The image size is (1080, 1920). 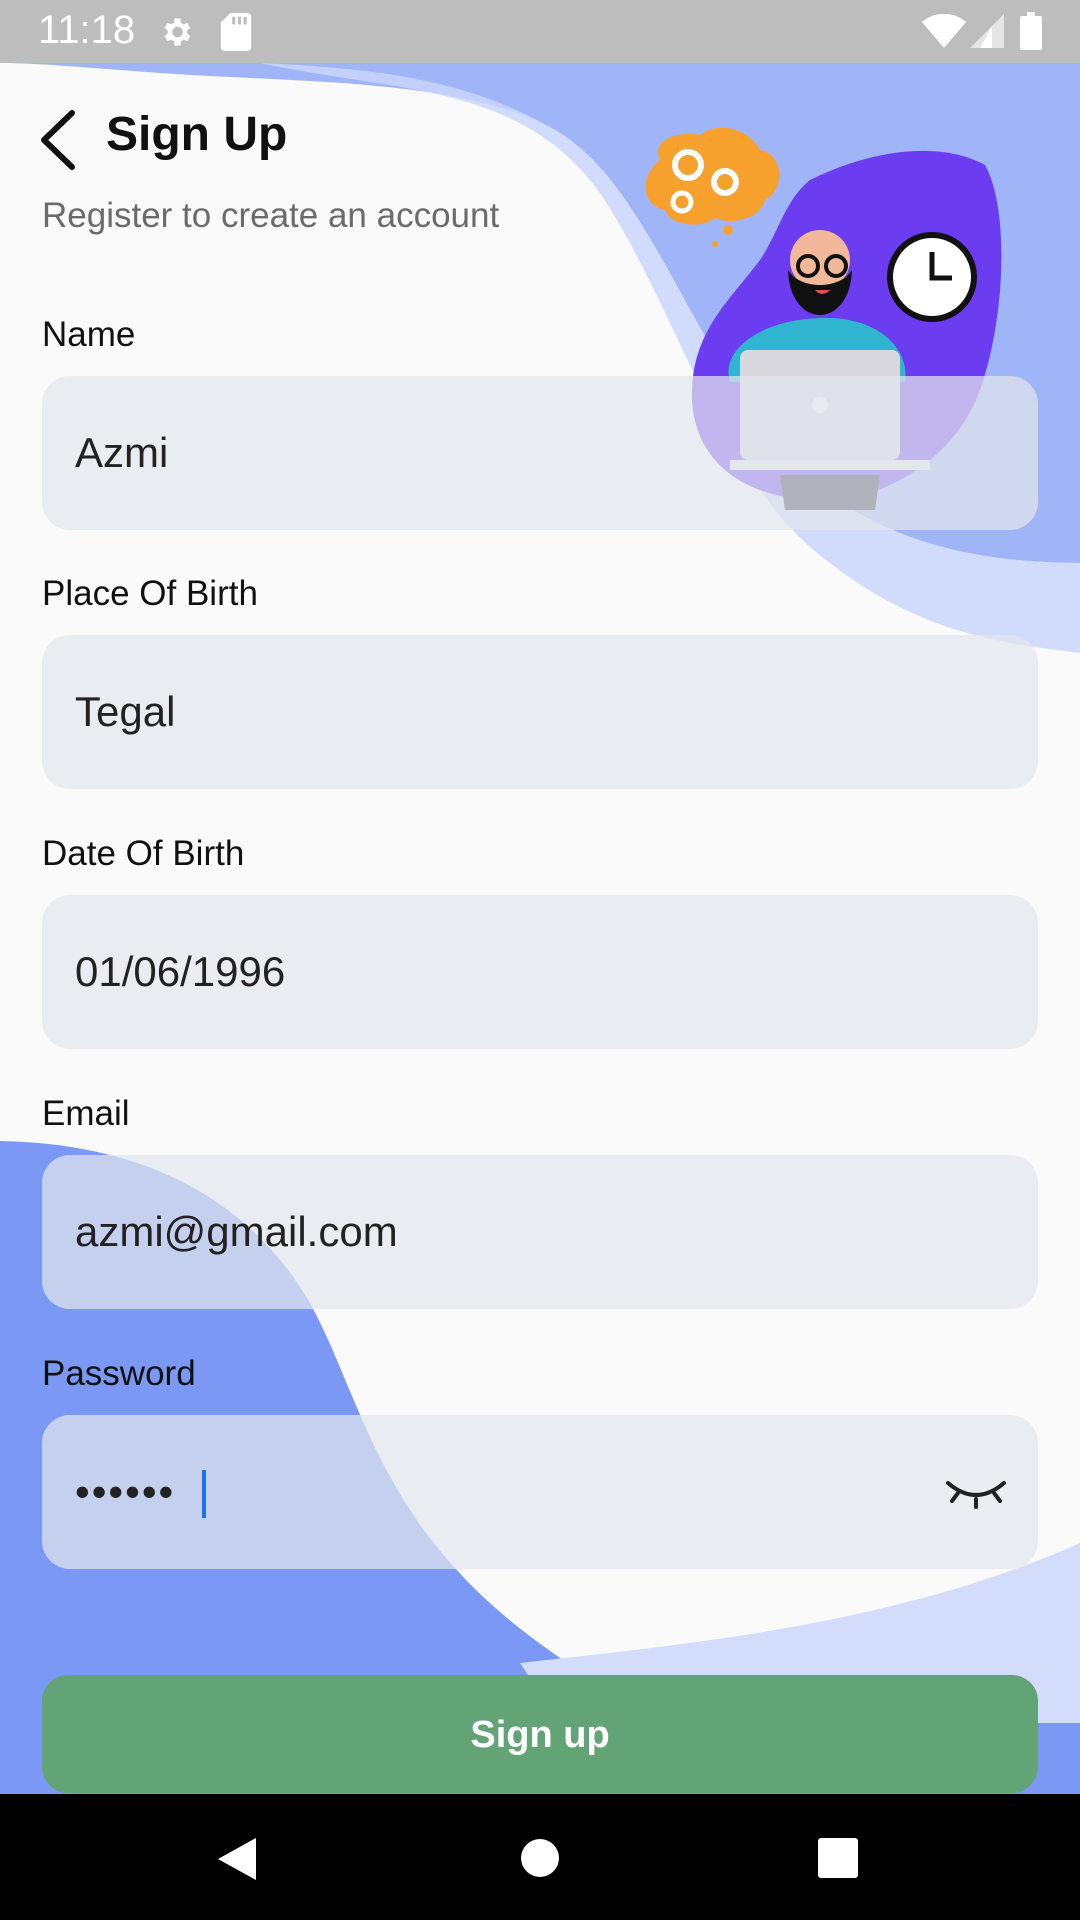 I want to click on password-label: Password, so click(x=119, y=1373).